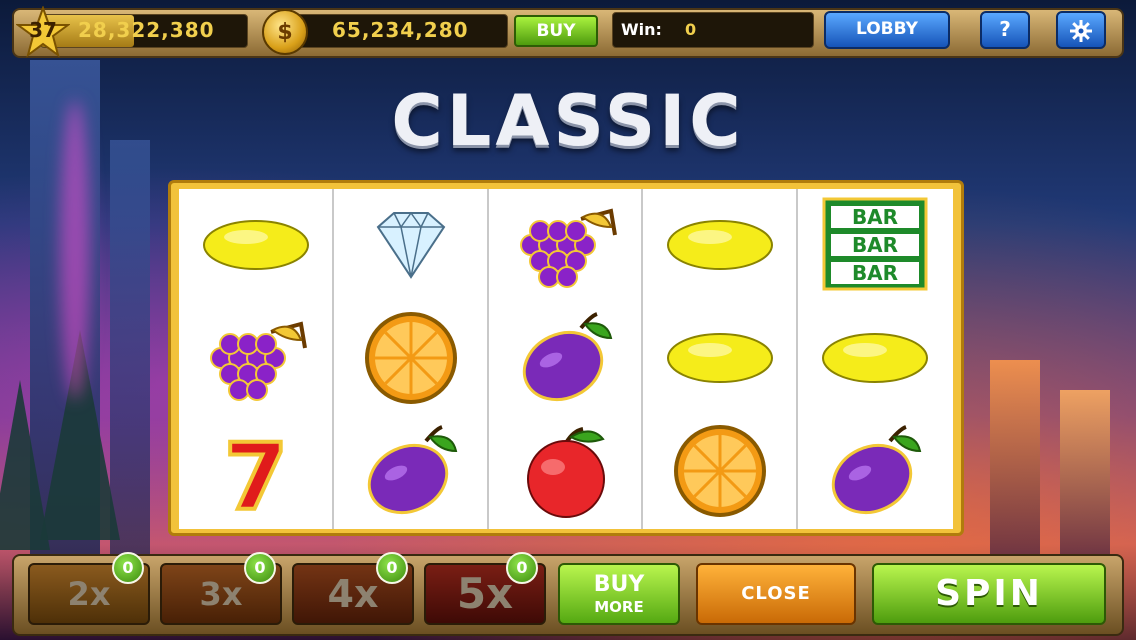 This screenshot has width=1136, height=640. Describe the element at coordinates (691, 29) in the screenshot. I see `win-value: 0` at that location.